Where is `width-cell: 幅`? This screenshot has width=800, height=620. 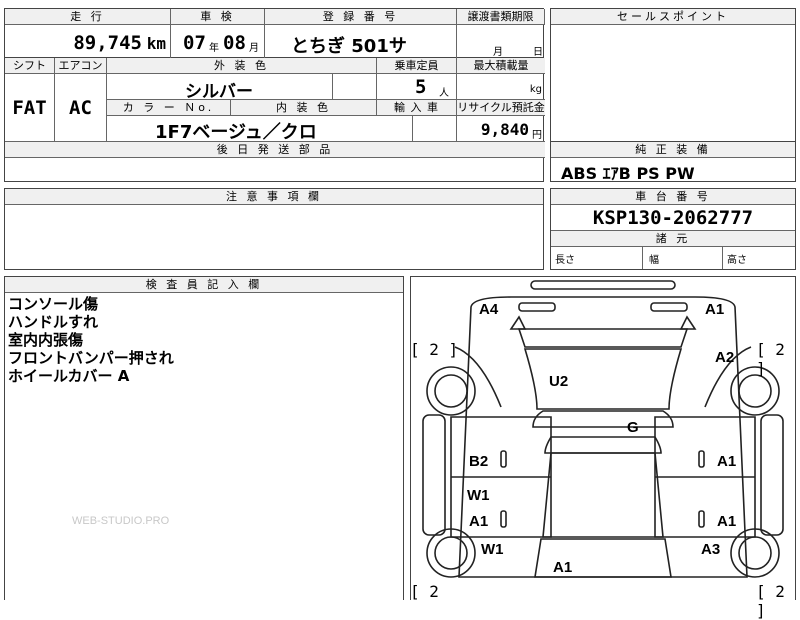 width-cell: 幅 is located at coordinates (683, 258).